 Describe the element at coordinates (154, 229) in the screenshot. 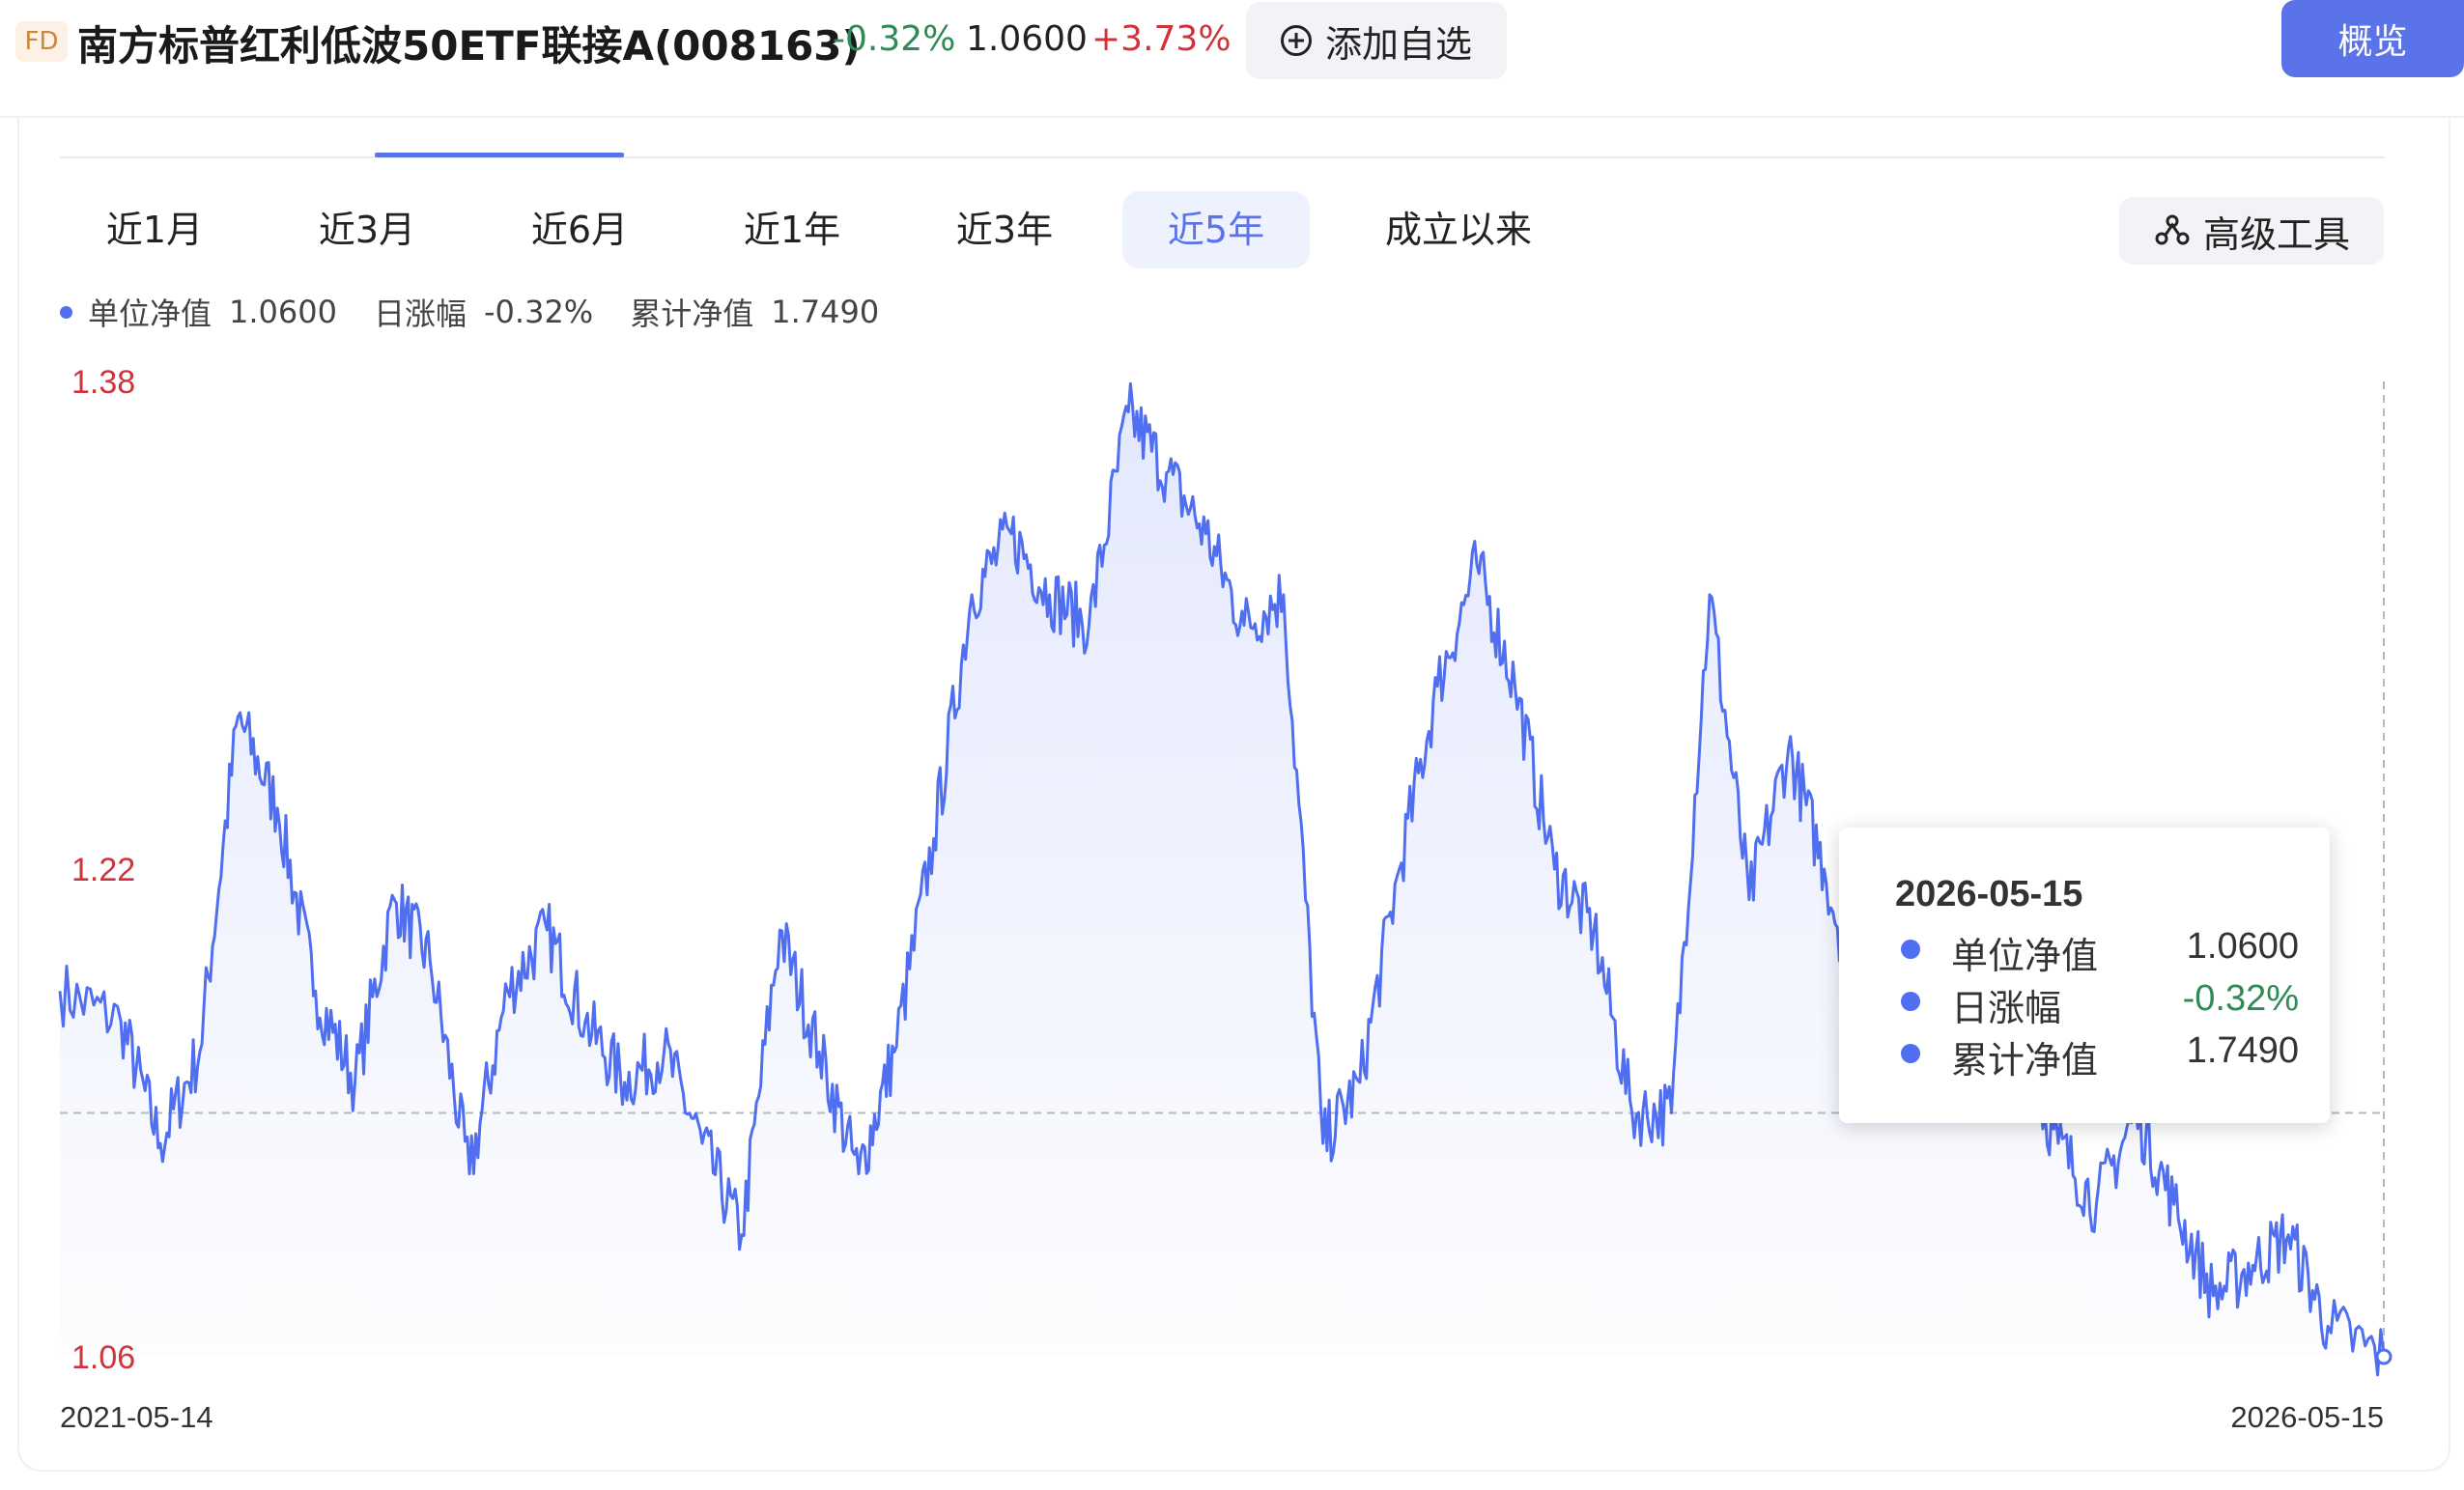

I see `tab-1-month: 近1月` at that location.